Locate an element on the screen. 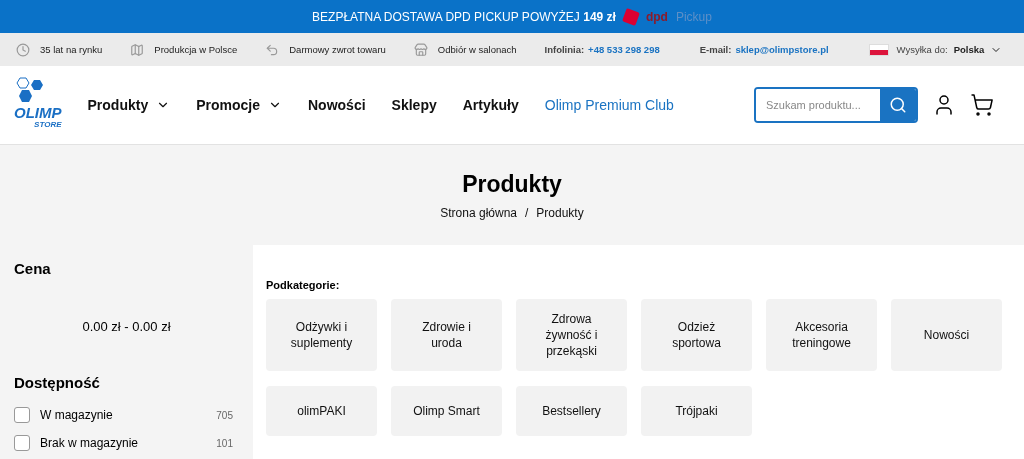  search-icon is located at coordinates (898, 105).